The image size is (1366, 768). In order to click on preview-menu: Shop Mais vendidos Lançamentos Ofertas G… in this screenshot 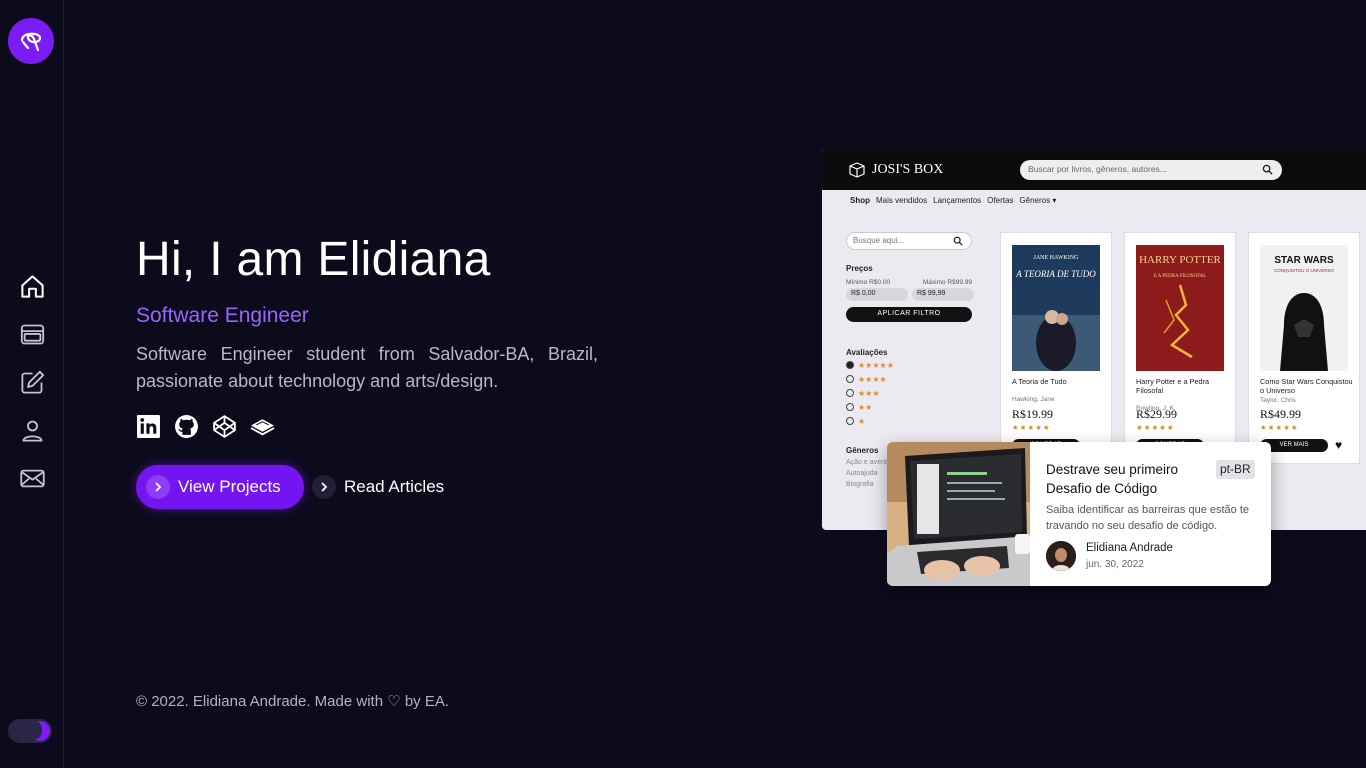, I will do `click(953, 200)`.